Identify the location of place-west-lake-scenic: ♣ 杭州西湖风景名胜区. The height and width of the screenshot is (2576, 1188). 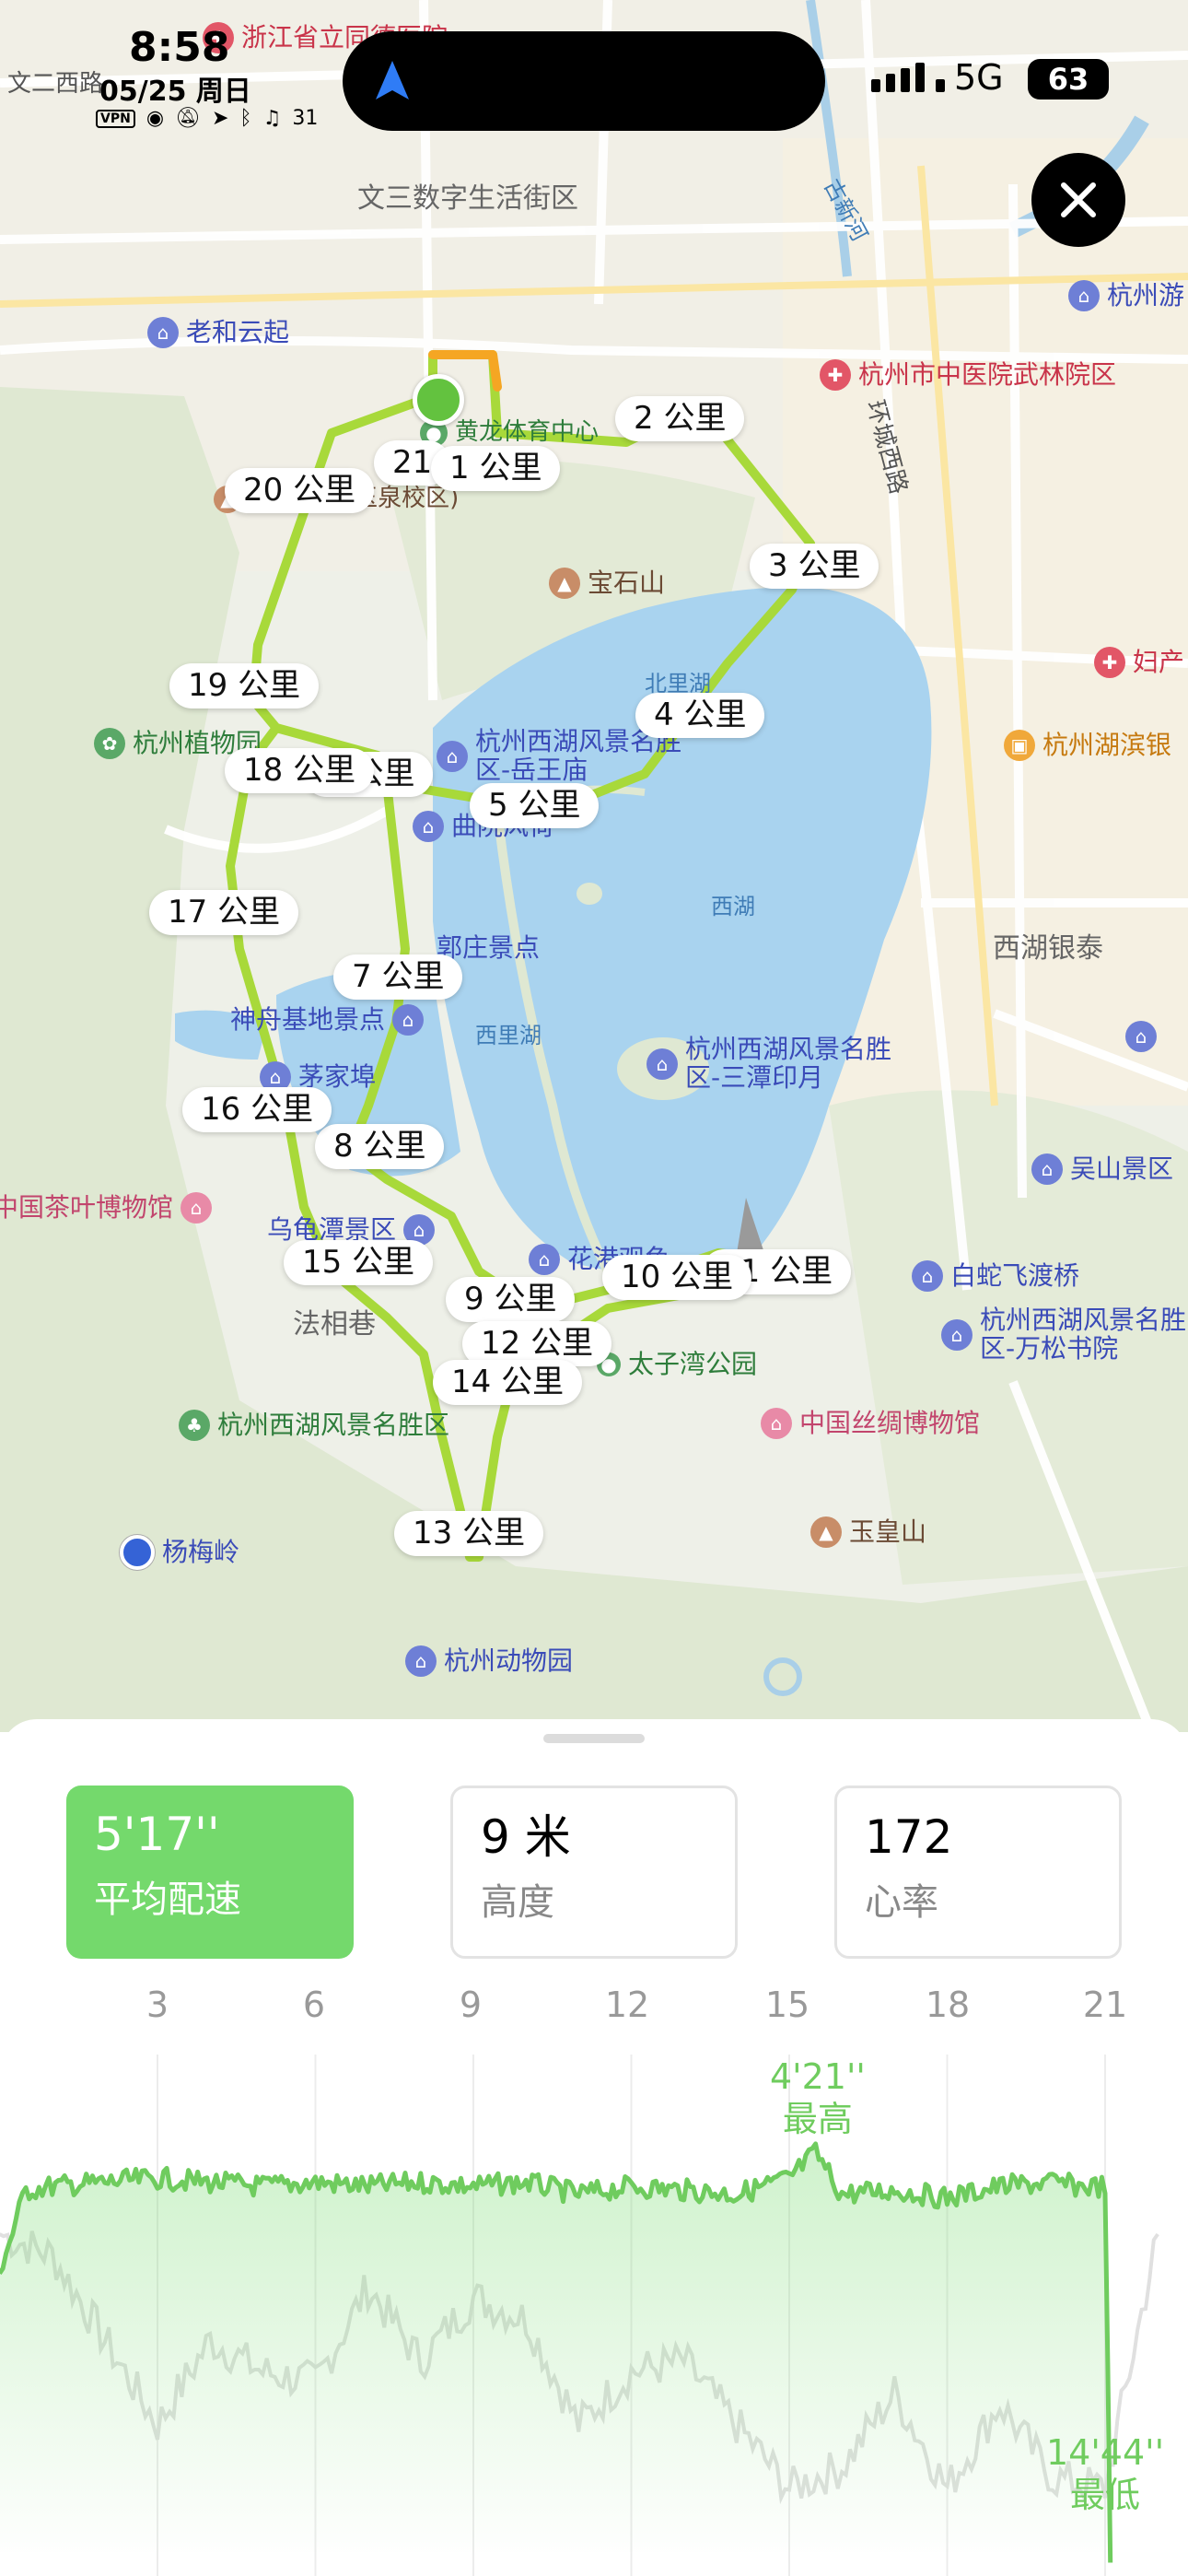
(314, 1425).